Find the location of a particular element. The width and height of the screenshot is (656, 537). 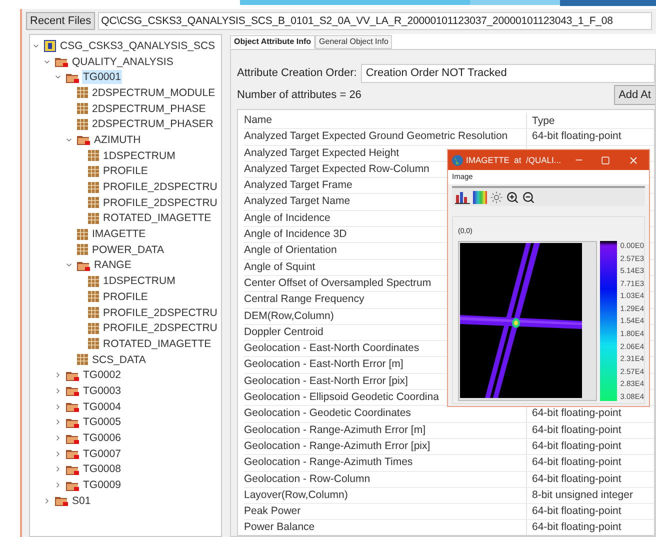

table-cell-text: Geolocation - East-North Error [m] is located at coordinates (324, 364).